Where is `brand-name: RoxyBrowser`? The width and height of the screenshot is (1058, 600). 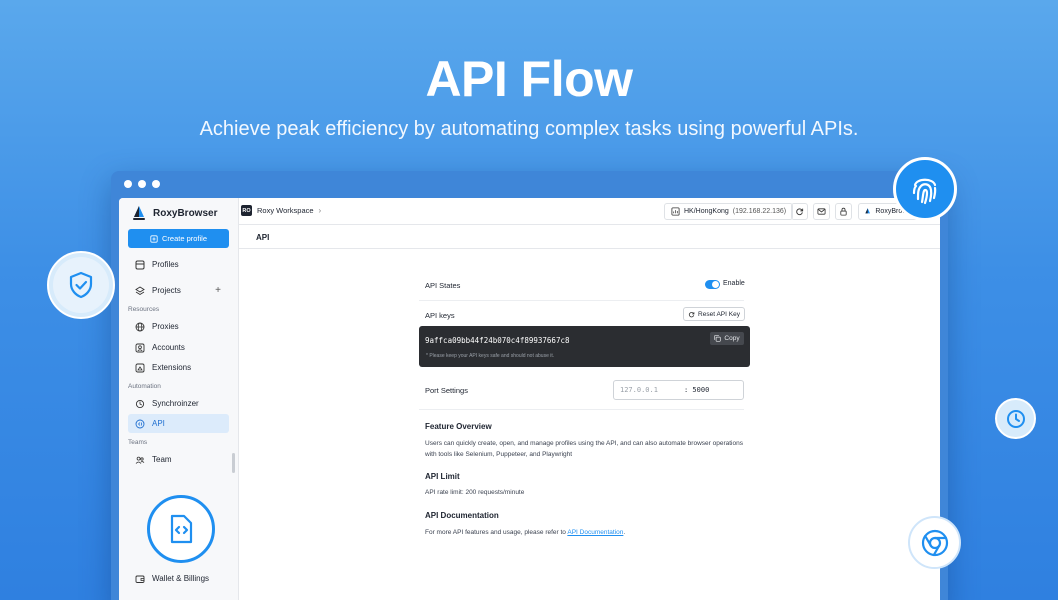 brand-name: RoxyBrowser is located at coordinates (185, 213).